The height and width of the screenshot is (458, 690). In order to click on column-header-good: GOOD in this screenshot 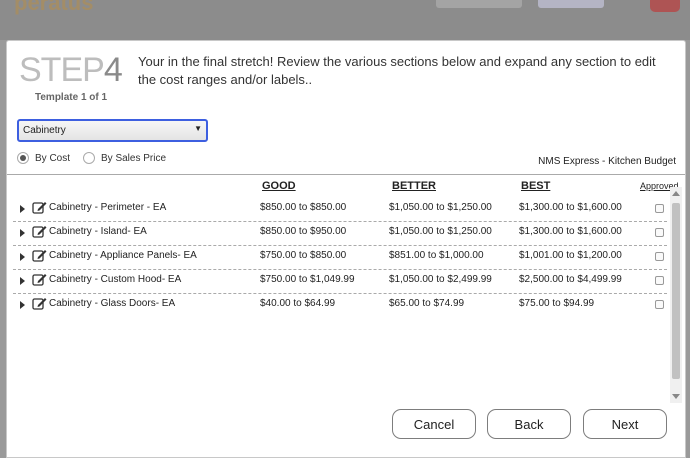, I will do `click(279, 186)`.